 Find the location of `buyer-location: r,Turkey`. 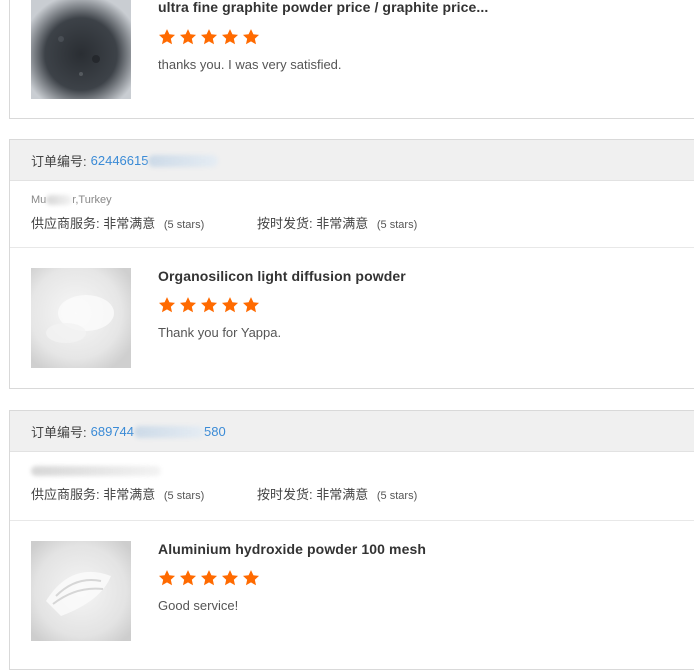

buyer-location: r,Turkey is located at coordinates (92, 200).